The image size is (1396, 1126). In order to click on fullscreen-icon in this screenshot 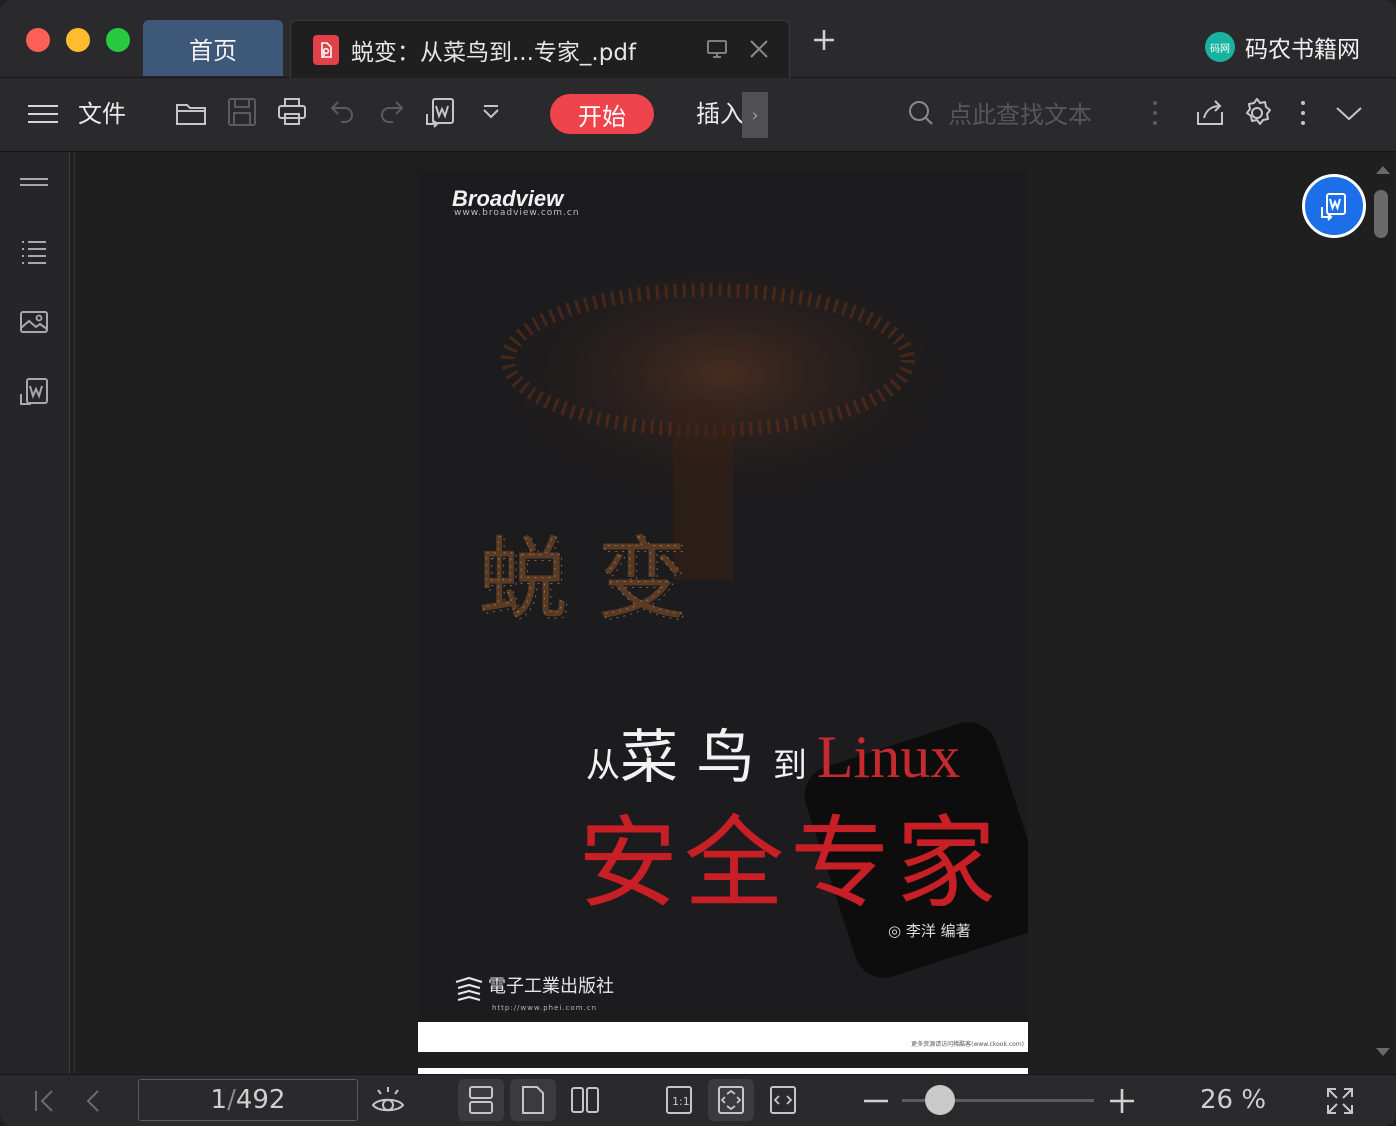, I will do `click(1340, 1101)`.